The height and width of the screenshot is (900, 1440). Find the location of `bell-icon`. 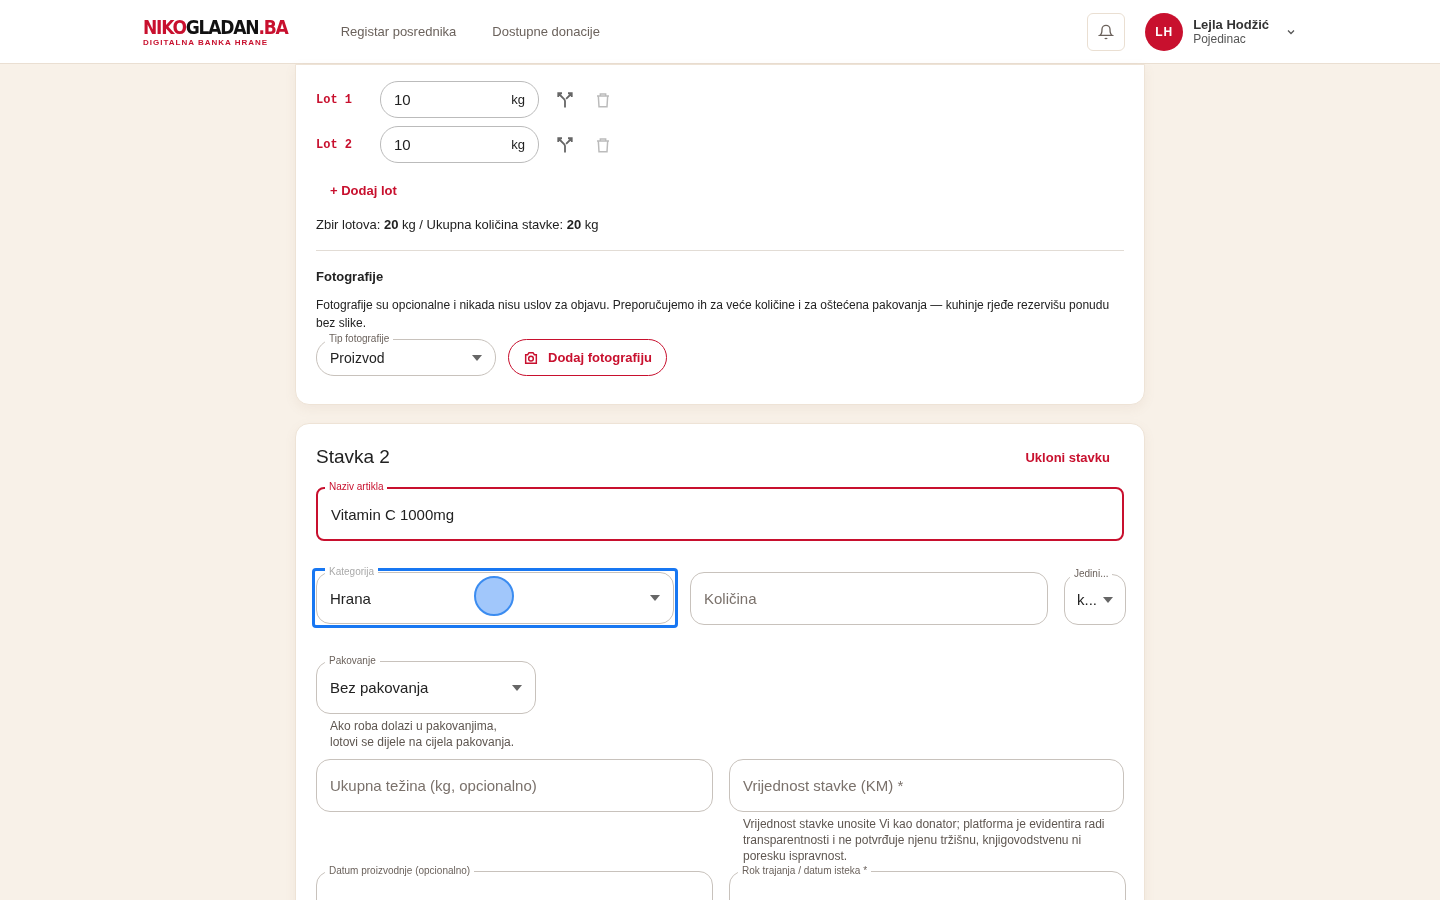

bell-icon is located at coordinates (1106, 31).